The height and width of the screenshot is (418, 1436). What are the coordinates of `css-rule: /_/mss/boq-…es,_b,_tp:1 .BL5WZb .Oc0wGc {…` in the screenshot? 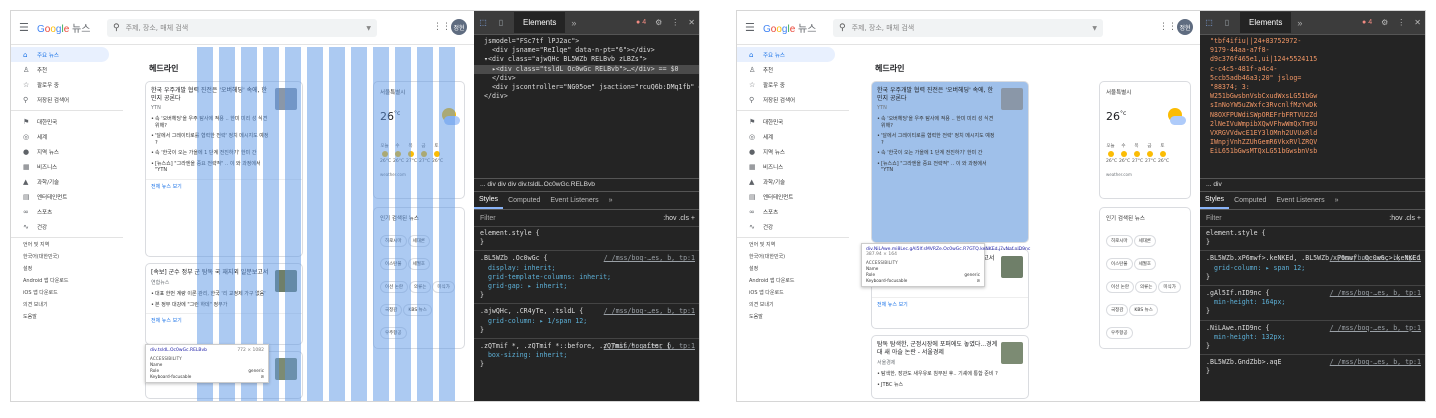 It's located at (587, 277).